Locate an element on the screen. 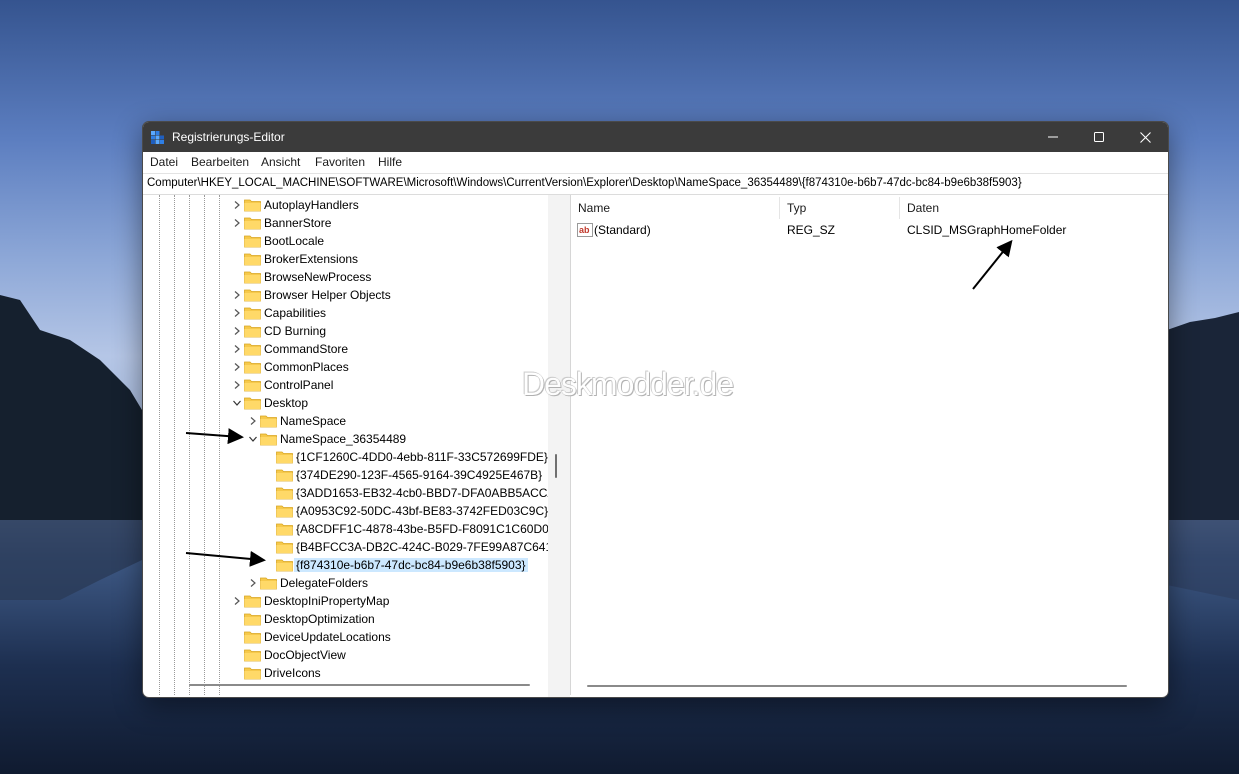 The image size is (1239, 774). string-value-icon: ab is located at coordinates (585, 230).